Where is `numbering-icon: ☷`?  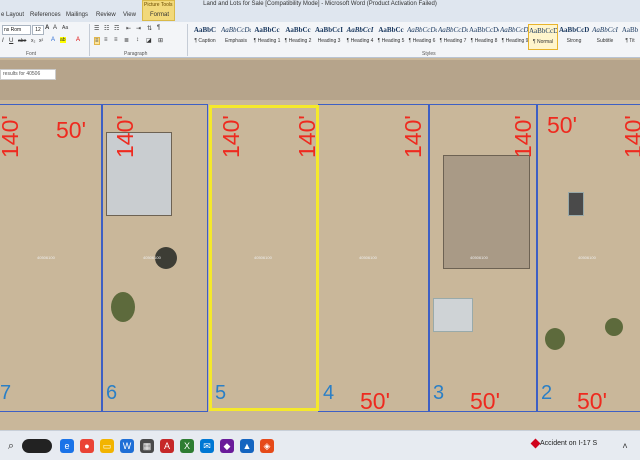
numbering-icon: ☷ is located at coordinates (106, 28).